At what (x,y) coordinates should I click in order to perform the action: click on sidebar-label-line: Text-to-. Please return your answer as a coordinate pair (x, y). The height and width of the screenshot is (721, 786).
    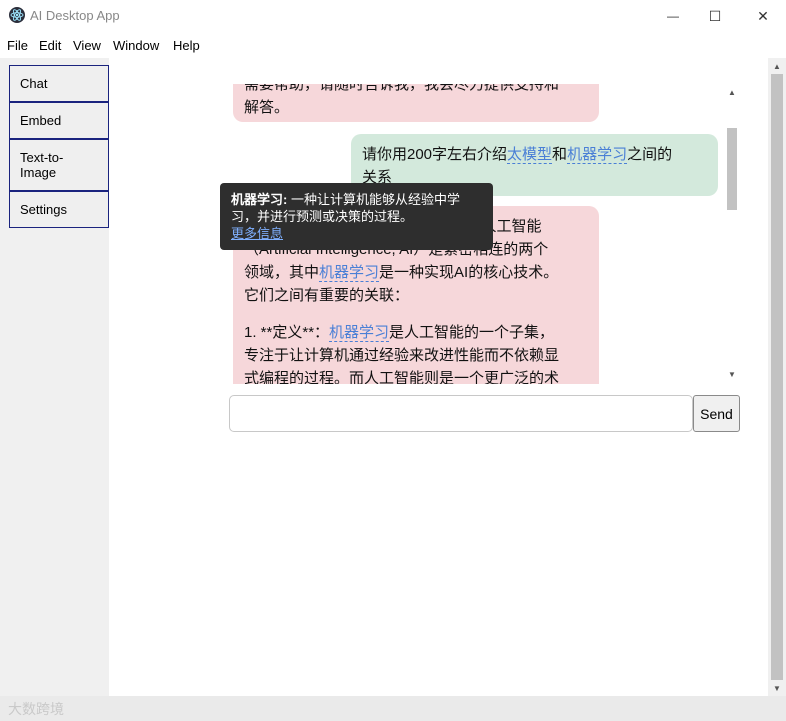
    Looking at the image, I should click on (42, 157).